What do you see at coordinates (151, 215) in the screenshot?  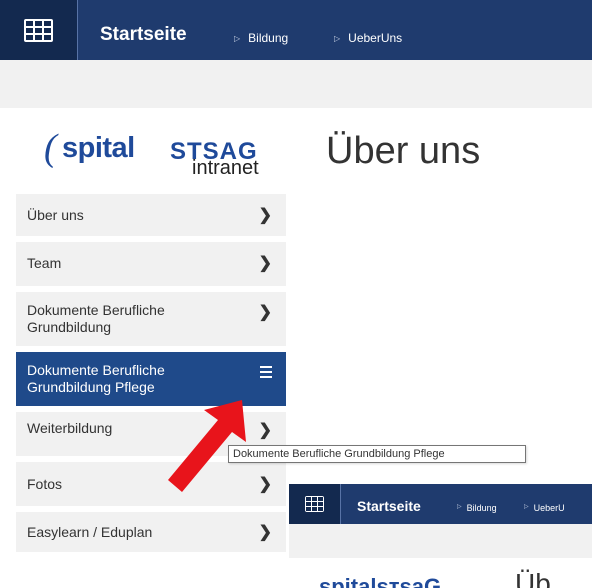 I see `nav-item-ueber-uns: Über uns ❯` at bounding box center [151, 215].